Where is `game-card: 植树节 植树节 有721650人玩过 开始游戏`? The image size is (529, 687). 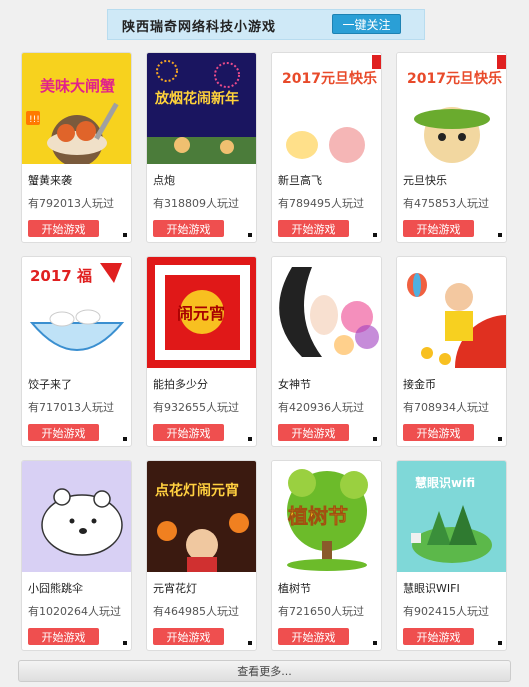
game-card: 植树节 植树节 有721650人玩过 开始游戏 is located at coordinates (326, 555).